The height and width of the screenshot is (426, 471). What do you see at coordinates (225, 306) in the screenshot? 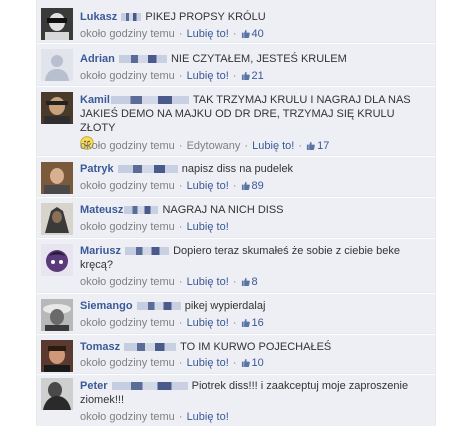
I see `comment-text: pikej wypierdalaj` at bounding box center [225, 306].